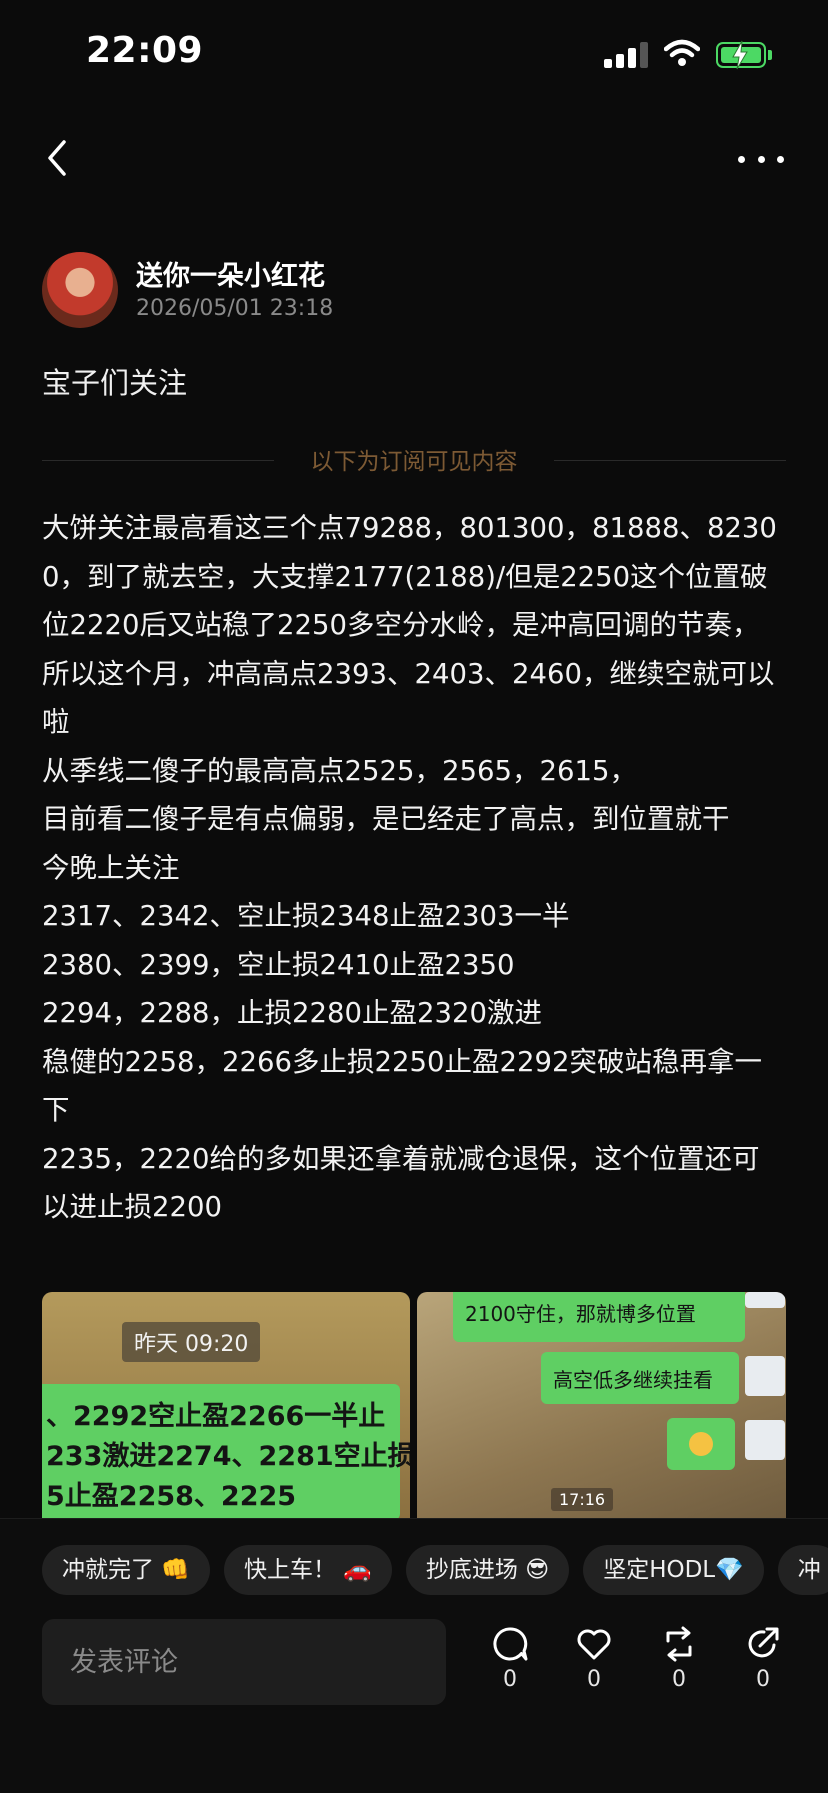 The width and height of the screenshot is (828, 1793). What do you see at coordinates (412, 292) in the screenshot?
I see `post-author: 送你一朵小红花 2026/05/01 23:18` at bounding box center [412, 292].